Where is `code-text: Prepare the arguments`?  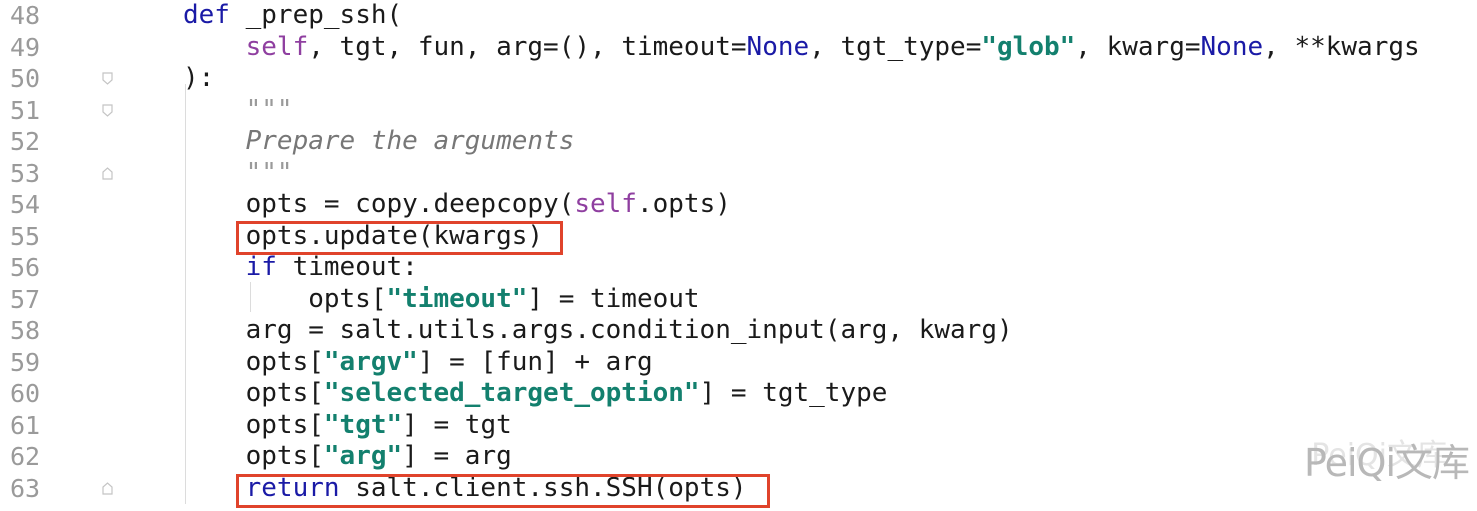 code-text: Prepare the arguments is located at coordinates (379, 142).